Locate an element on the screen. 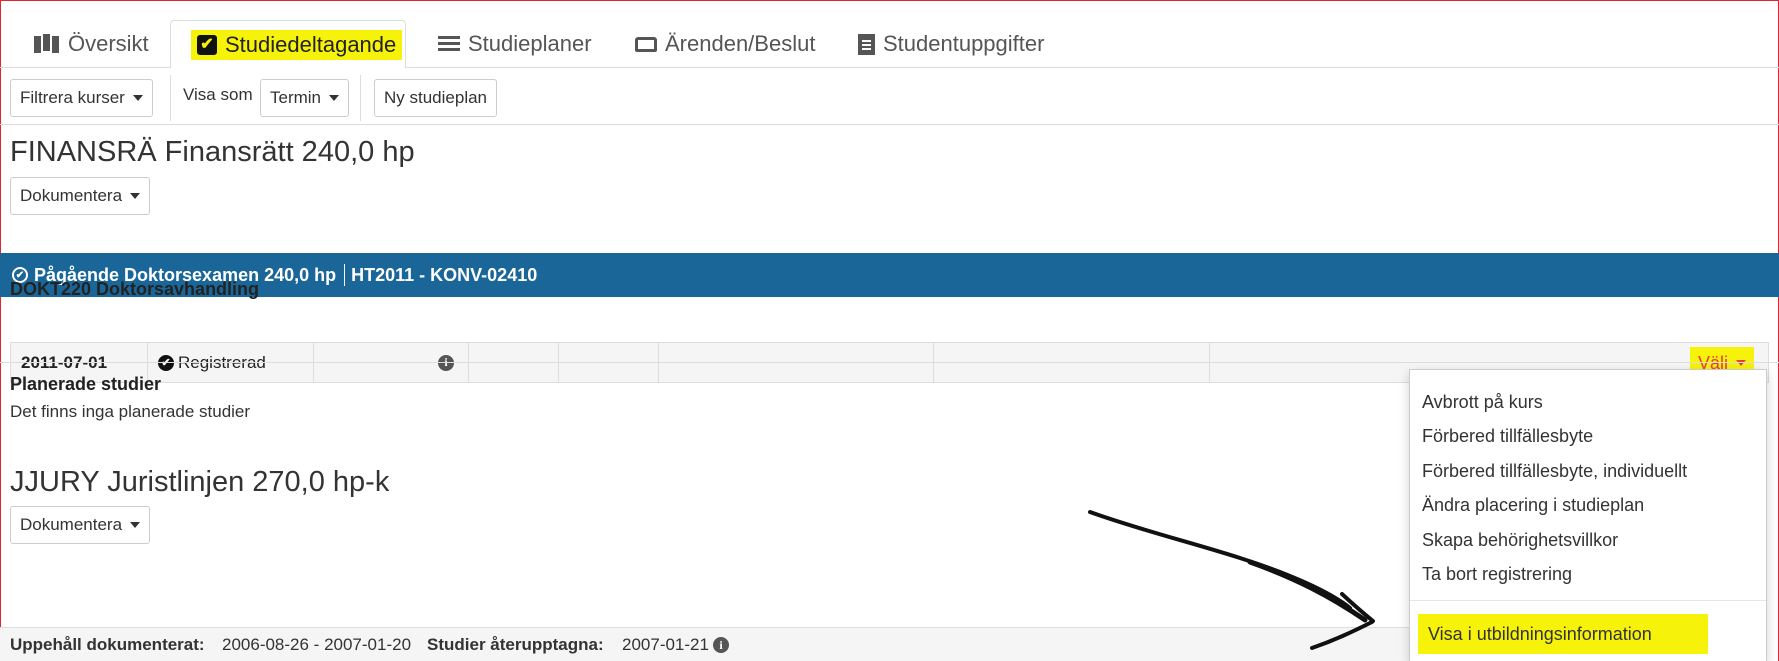 The height and width of the screenshot is (661, 1779). tab-studentuppgifter: Studentuppgifter is located at coordinates (951, 44).